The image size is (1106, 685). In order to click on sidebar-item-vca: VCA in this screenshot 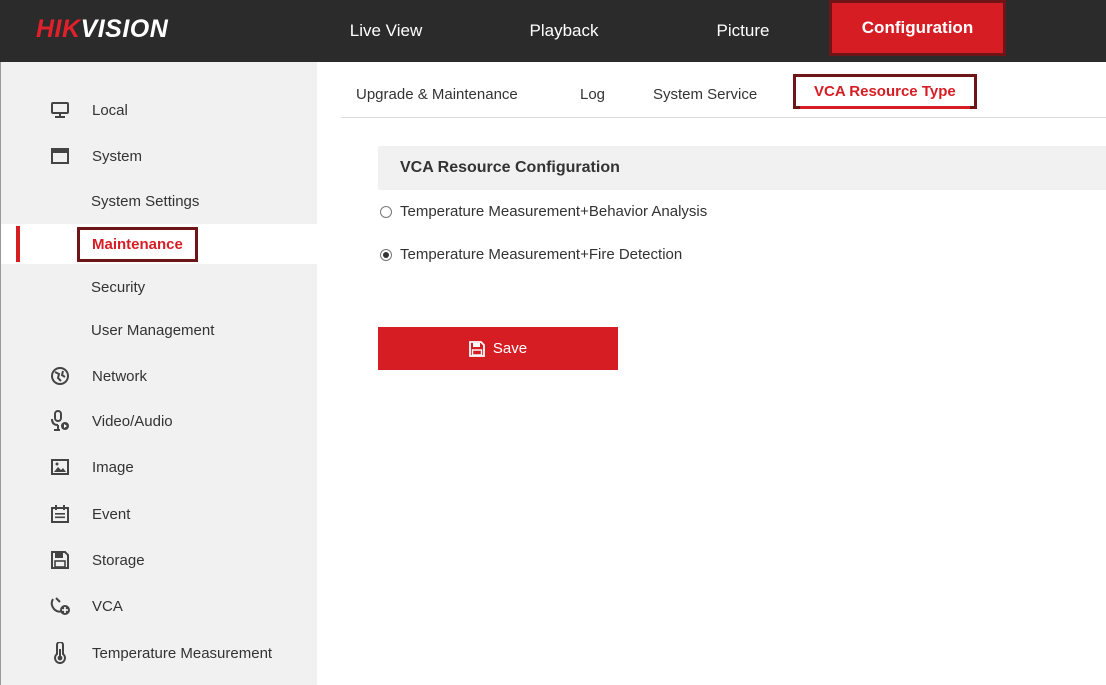, I will do `click(159, 606)`.